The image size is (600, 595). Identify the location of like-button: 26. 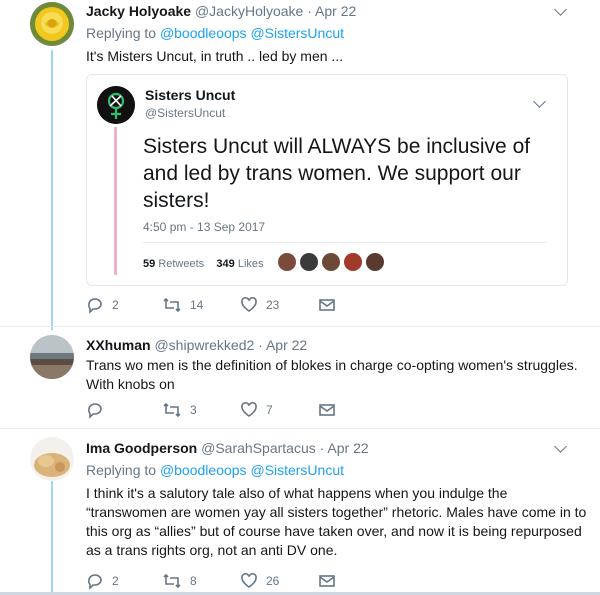
(259, 581).